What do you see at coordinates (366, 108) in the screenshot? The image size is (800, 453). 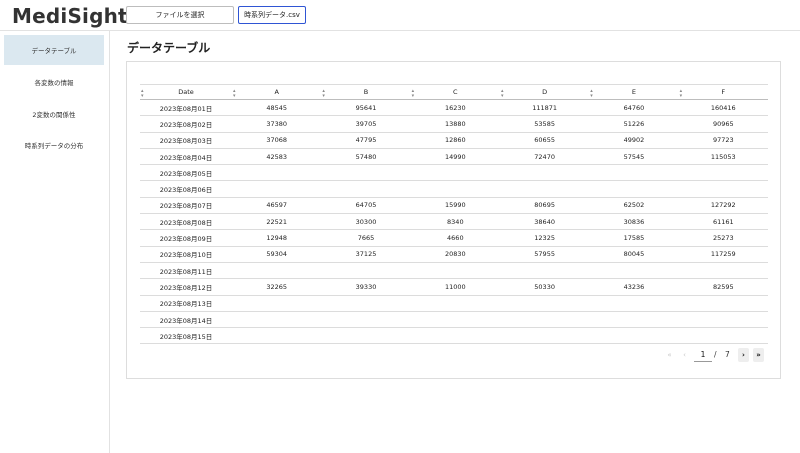 I see `value-cell: 95641` at bounding box center [366, 108].